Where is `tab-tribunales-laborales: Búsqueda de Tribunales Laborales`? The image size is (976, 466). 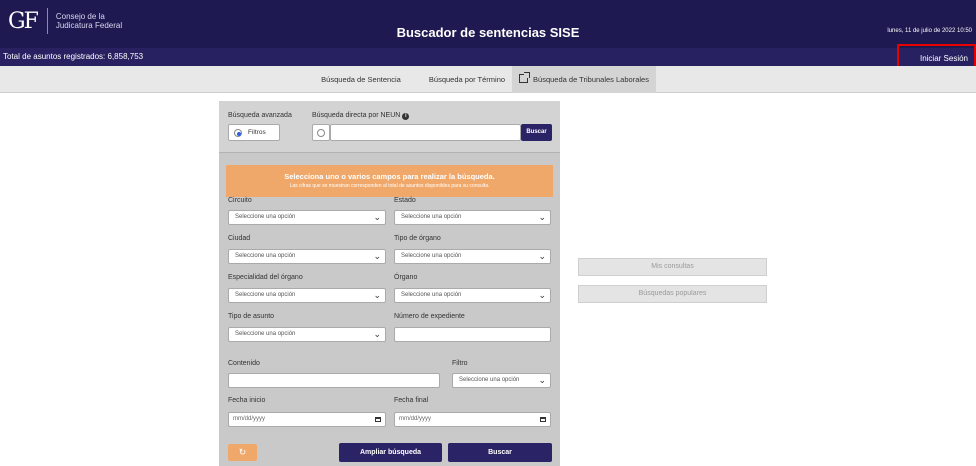
tab-tribunales-laborales: Búsqueda de Tribunales Laborales is located at coordinates (584, 79).